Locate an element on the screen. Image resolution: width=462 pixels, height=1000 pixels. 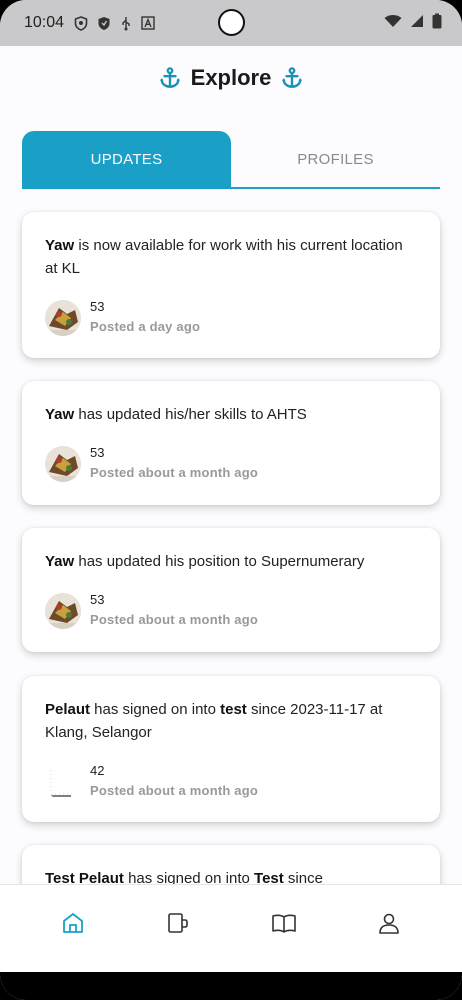
book-icon is located at coordinates (284, 925).